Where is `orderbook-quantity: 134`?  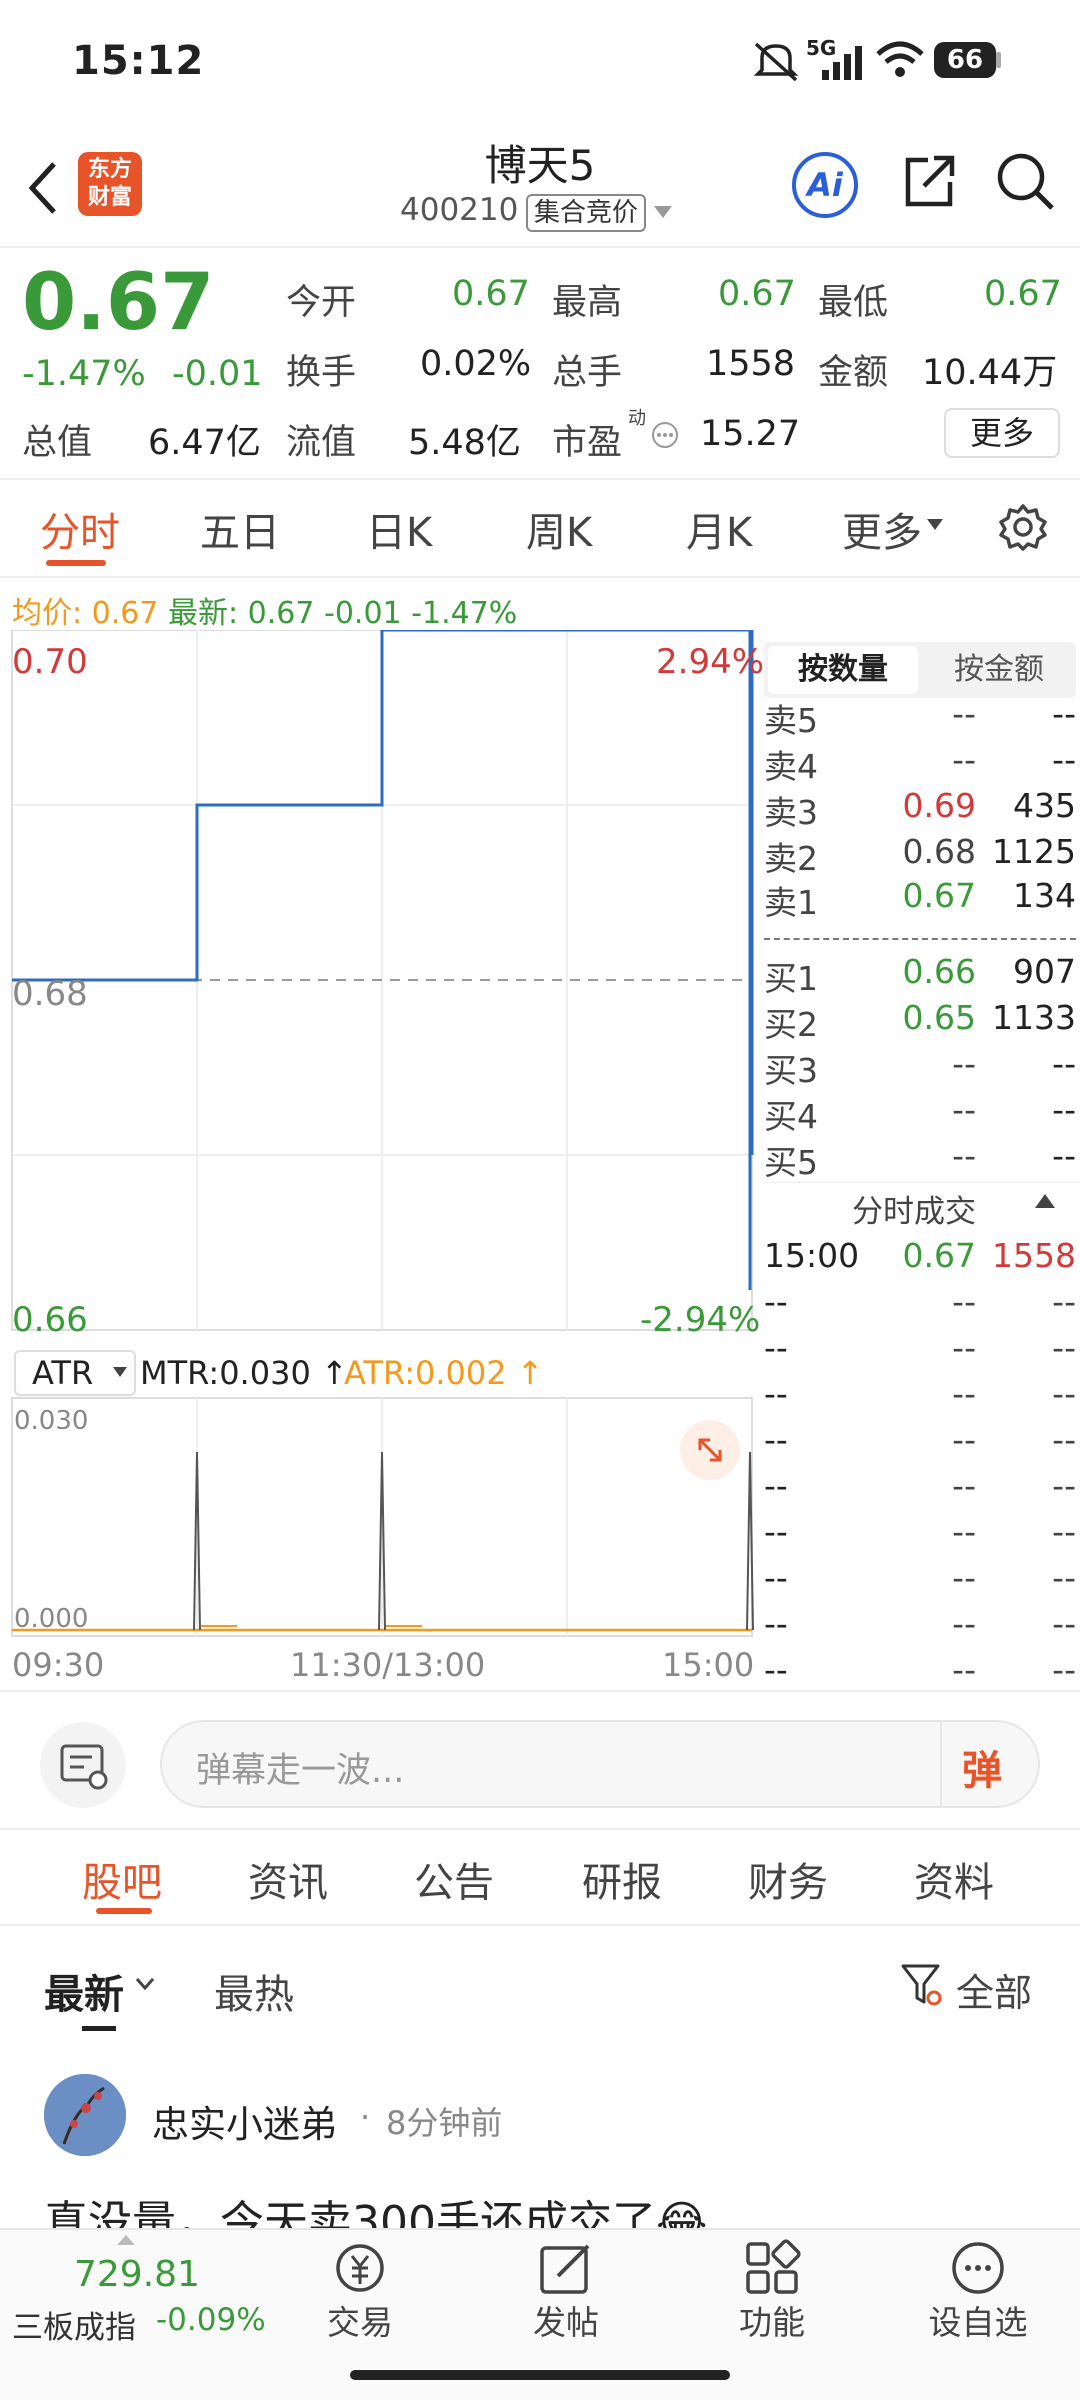
orderbook-quantity: 134 is located at coordinates (1044, 895).